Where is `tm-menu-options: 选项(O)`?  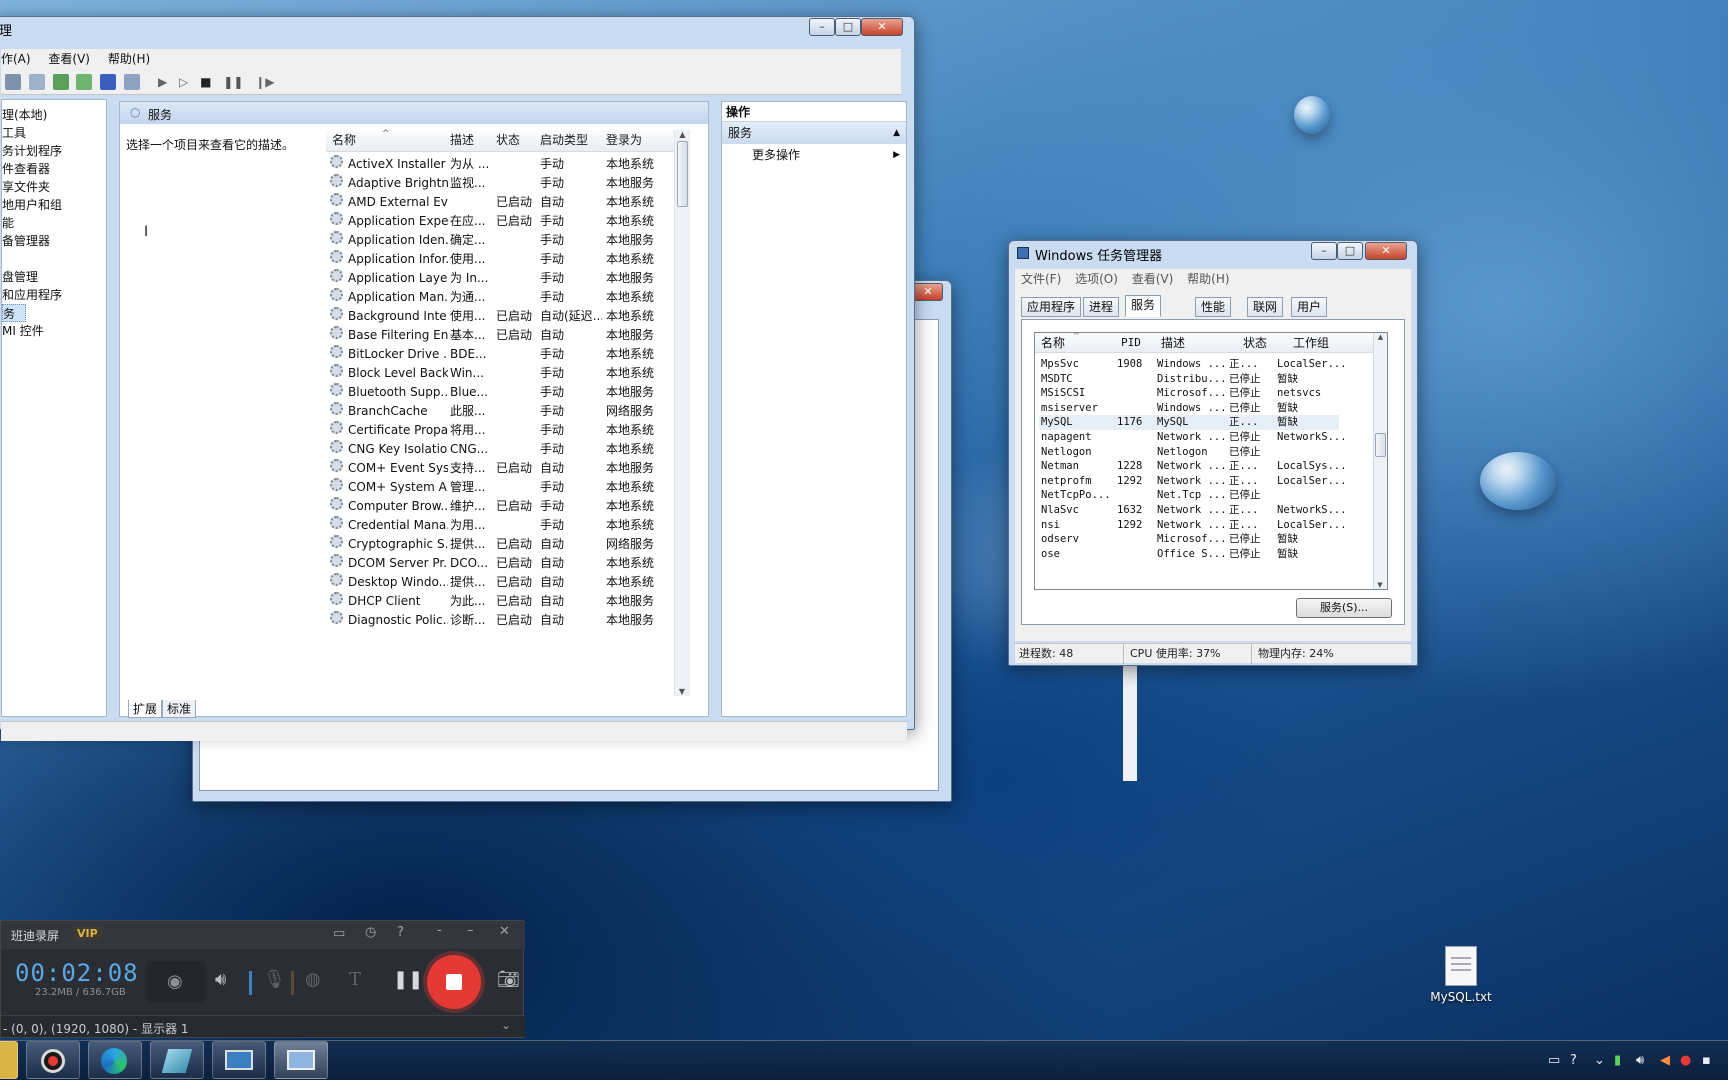
tm-menu-options: 选项(O) is located at coordinates (1096, 279).